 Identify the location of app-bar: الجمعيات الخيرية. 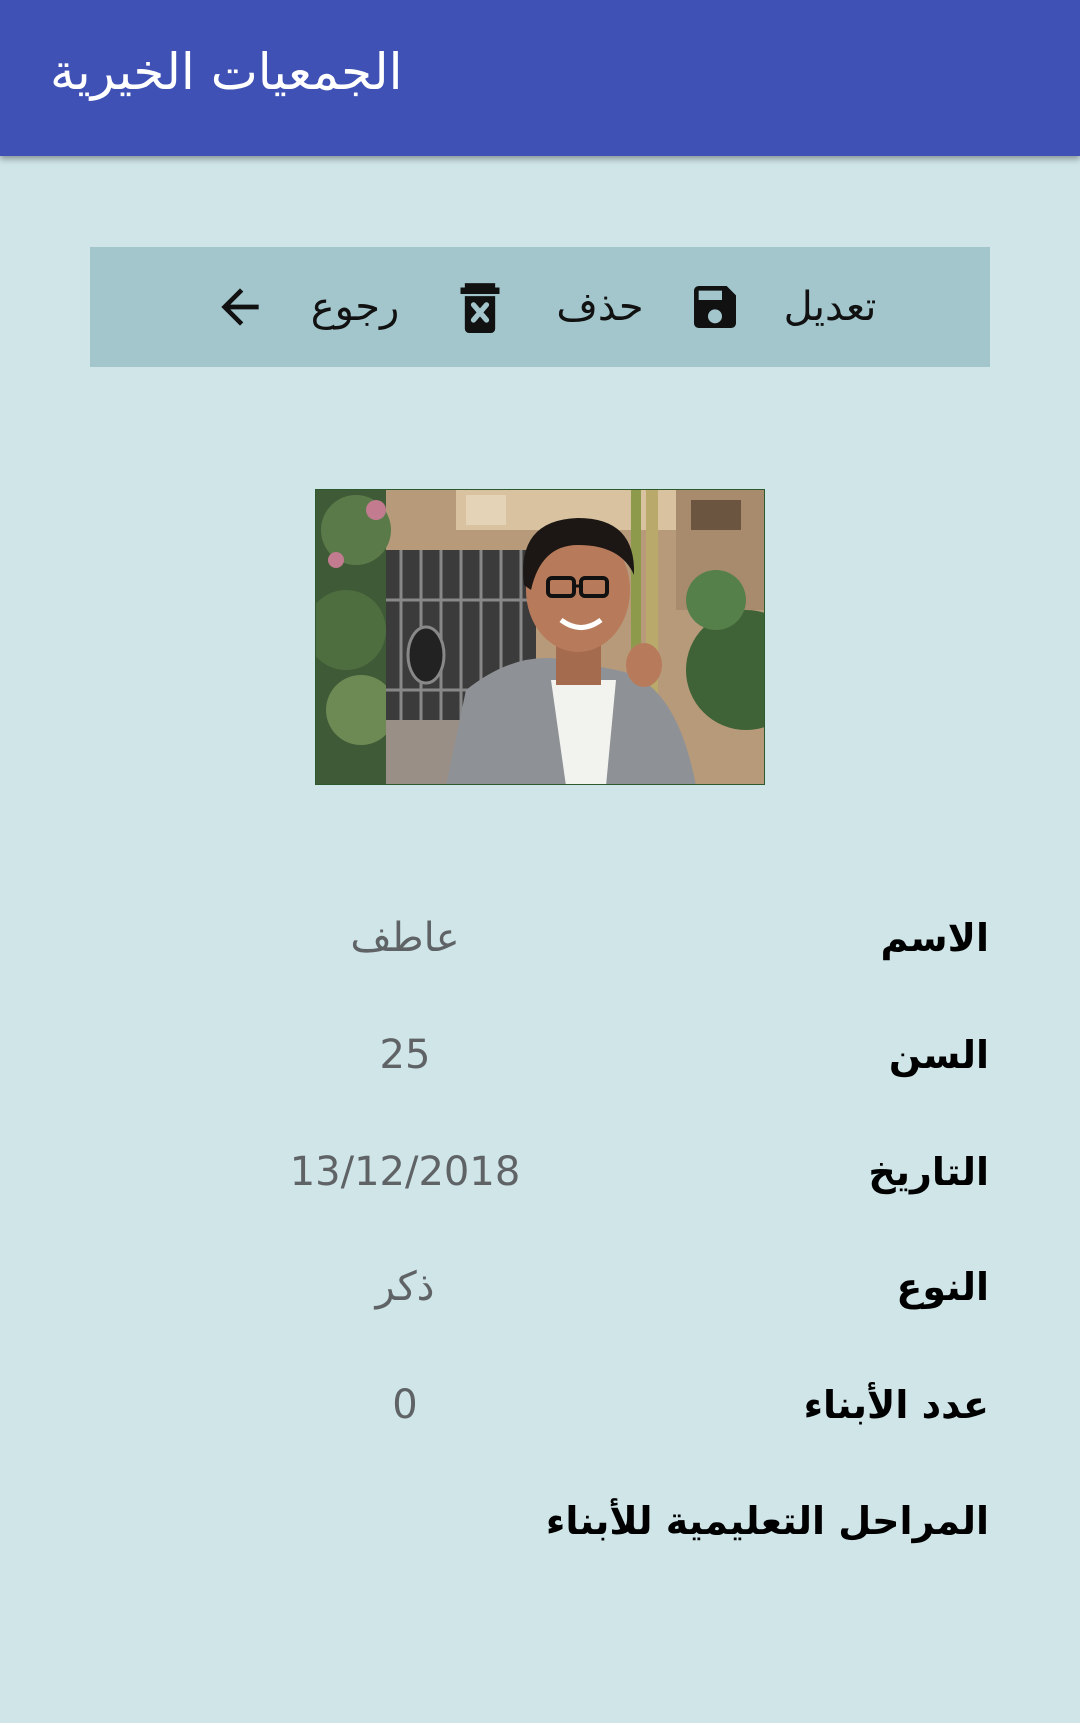
(540, 78).